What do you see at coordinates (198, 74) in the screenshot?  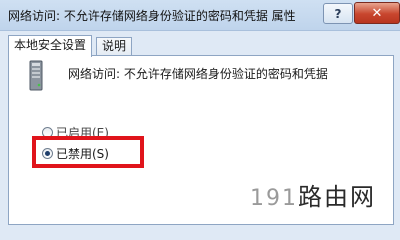 I see `policy-name: 网络访问: 不允许存储网络身份验证的密码和凭据` at bounding box center [198, 74].